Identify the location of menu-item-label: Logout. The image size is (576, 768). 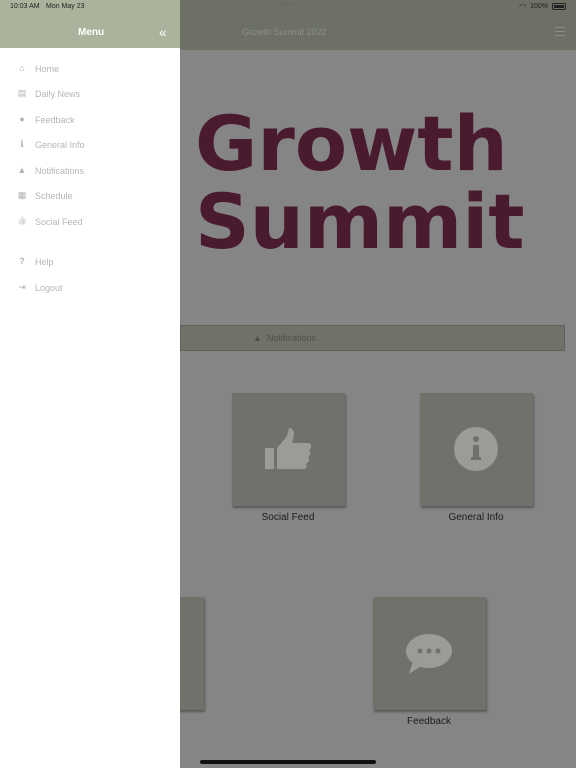
(49, 288).